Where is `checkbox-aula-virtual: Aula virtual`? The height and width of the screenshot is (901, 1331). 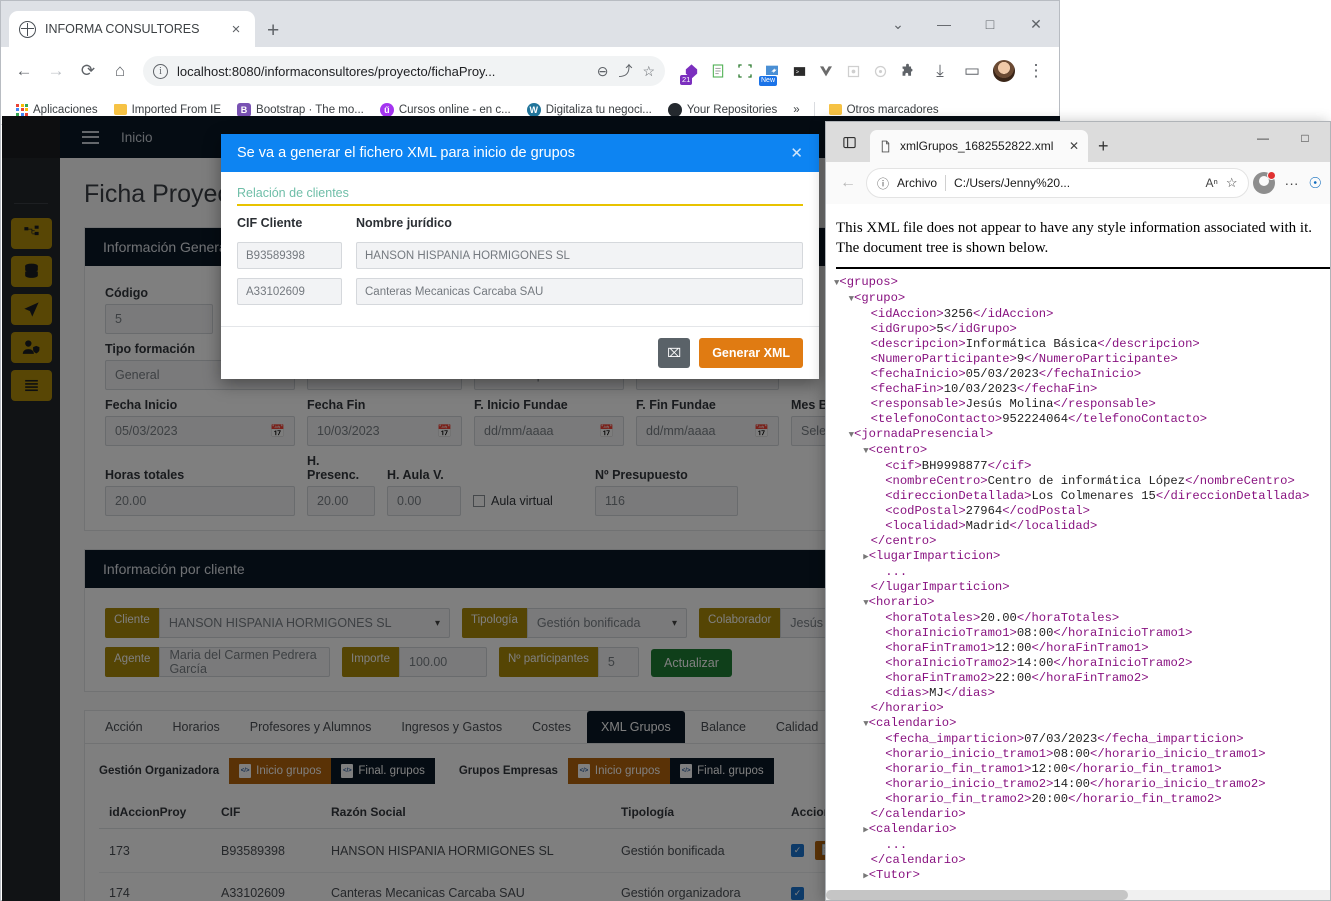
checkbox-aula-virtual: Aula virtual is located at coordinates (528, 501).